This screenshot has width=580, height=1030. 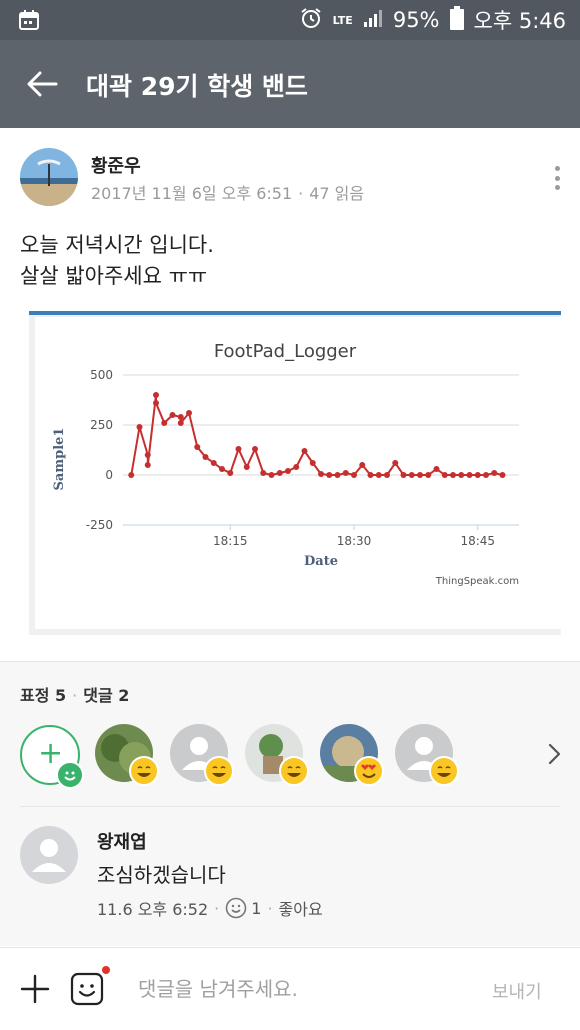 I want to click on add-reaction-button: +, so click(x=52, y=757).